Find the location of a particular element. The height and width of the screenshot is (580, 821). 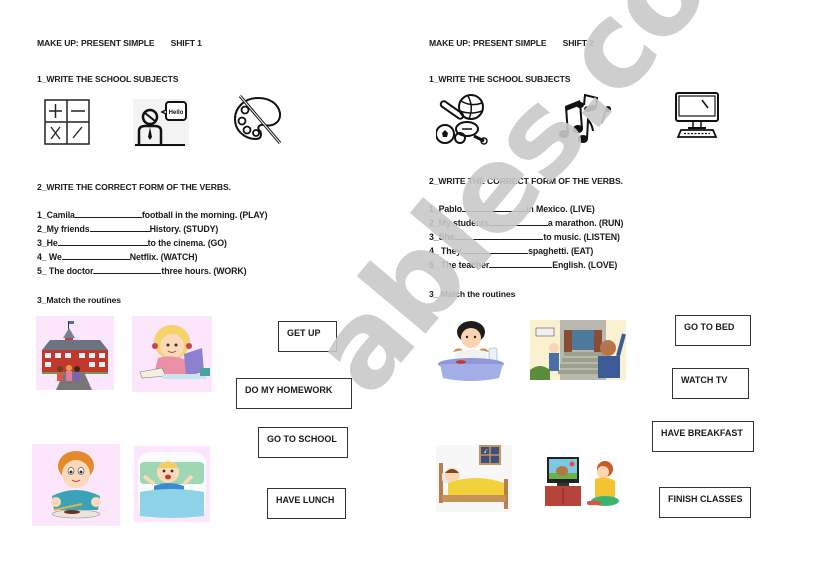

art-icon is located at coordinates (258, 119).